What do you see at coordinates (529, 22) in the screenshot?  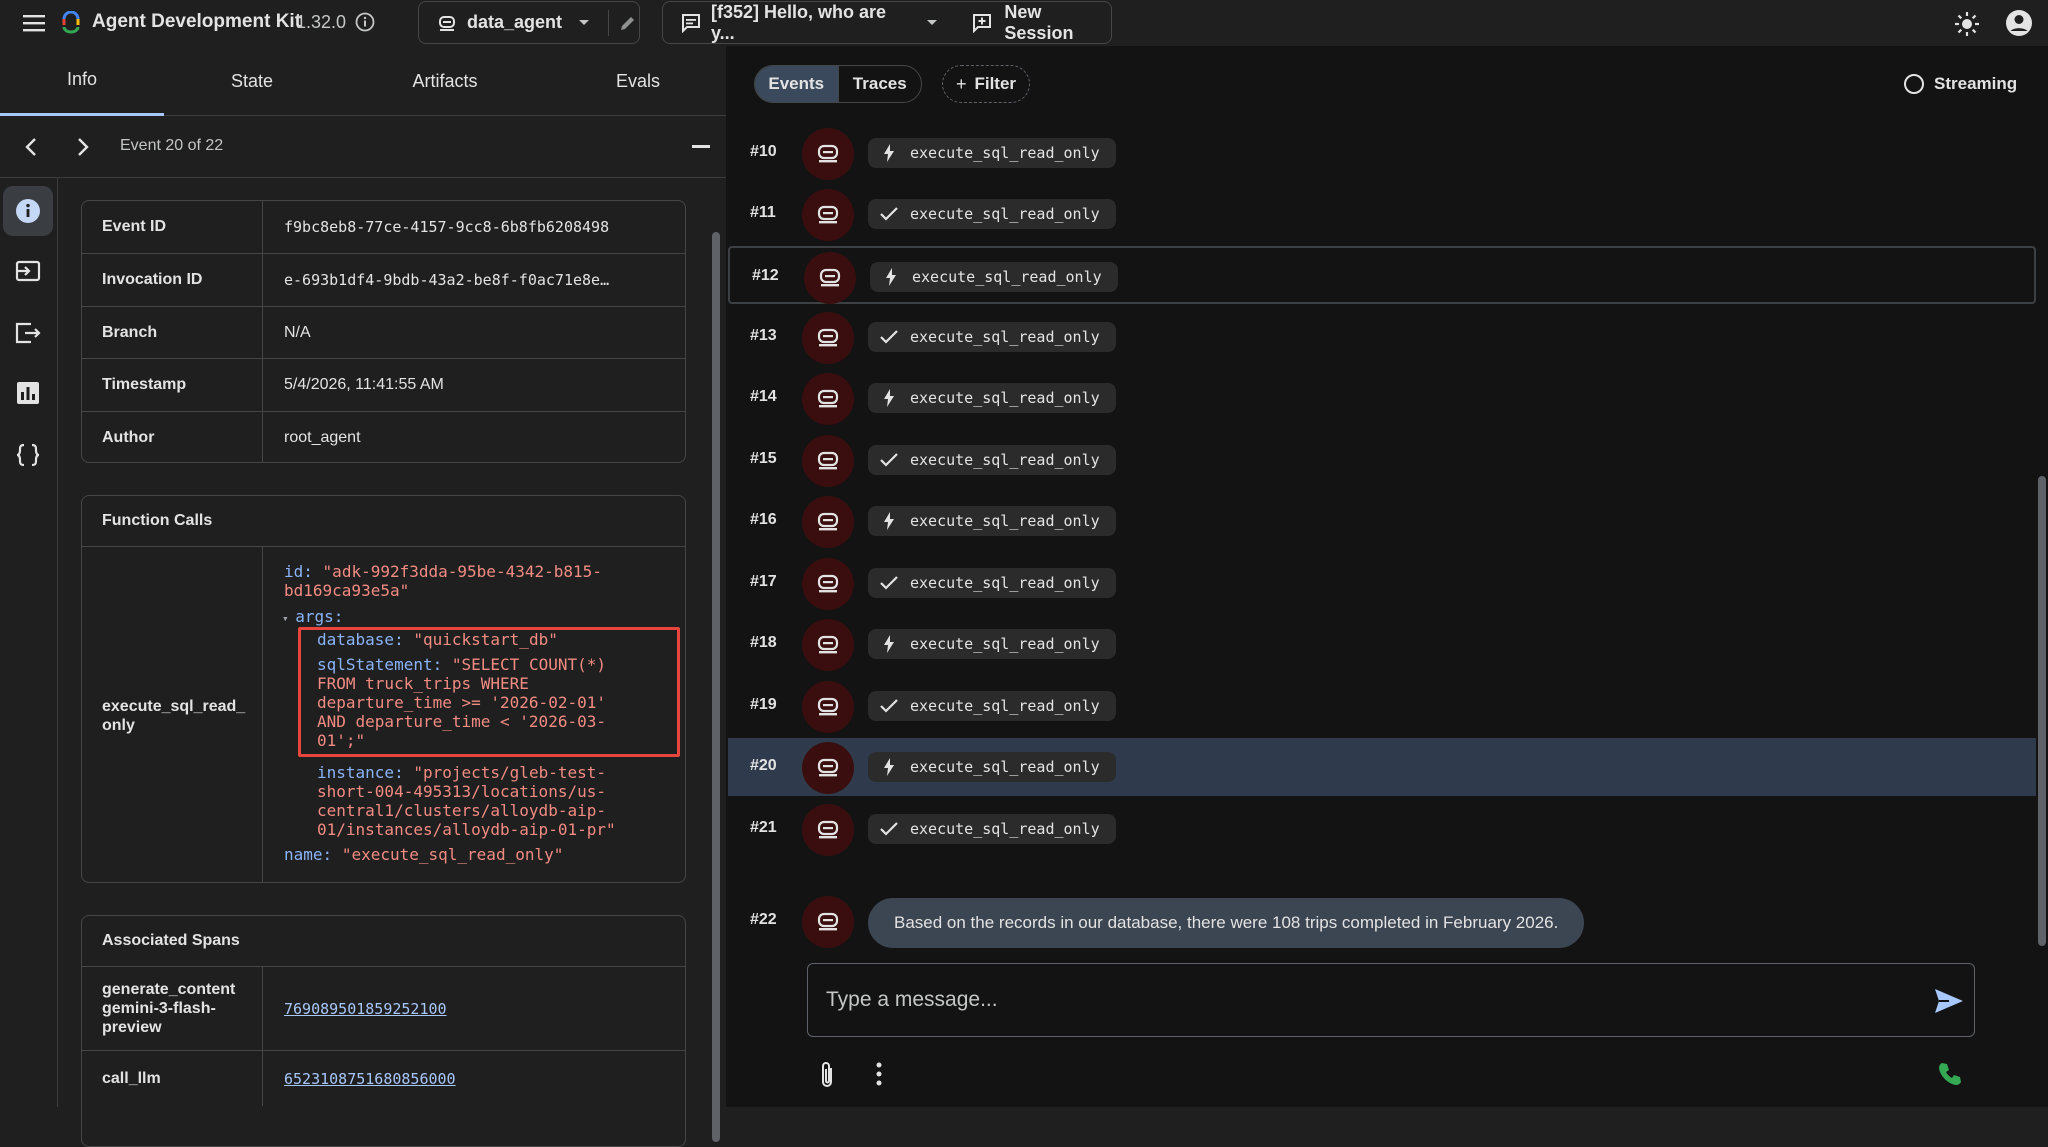 I see `agent-select: data_agent` at bounding box center [529, 22].